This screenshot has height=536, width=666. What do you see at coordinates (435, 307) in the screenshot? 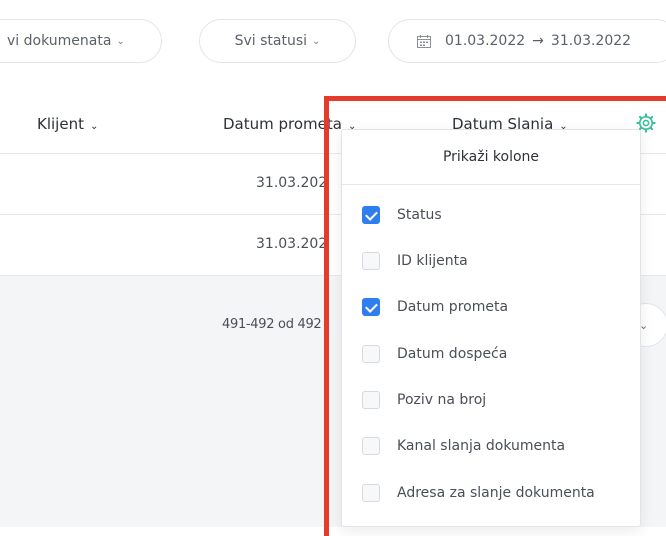
I see `column-option-datum-prometa: Datum prometa` at bounding box center [435, 307].